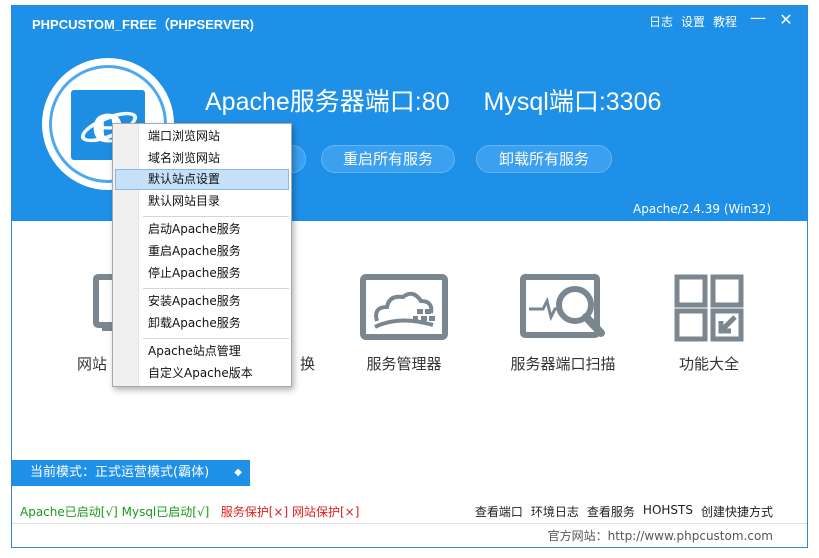 The height and width of the screenshot is (558, 819). I want to click on tool-label: 功能大全, so click(708, 364).